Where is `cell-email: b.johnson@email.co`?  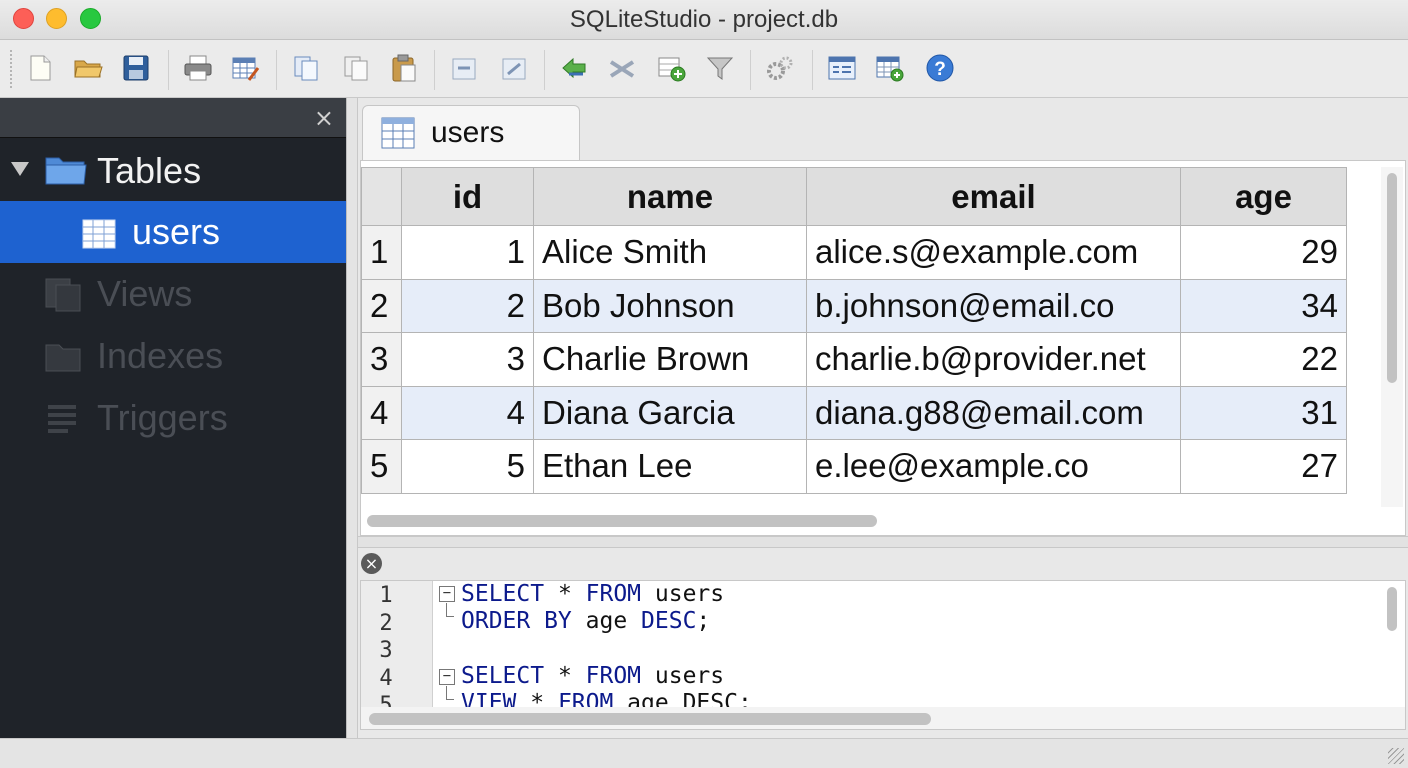
cell-email: b.johnson@email.co is located at coordinates (993, 305).